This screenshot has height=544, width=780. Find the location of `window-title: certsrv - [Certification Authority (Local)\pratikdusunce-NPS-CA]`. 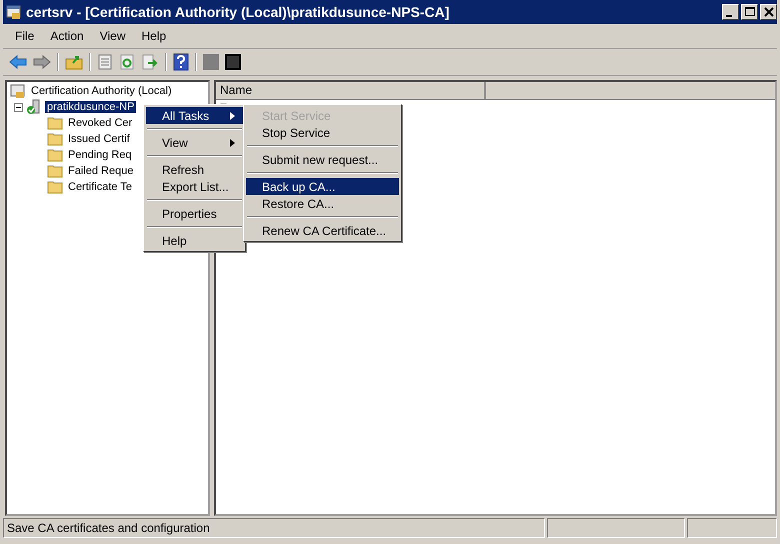

window-title: certsrv - [Certification Authority (Local)\pratikdusunce-NPS-CA] is located at coordinates (238, 12).